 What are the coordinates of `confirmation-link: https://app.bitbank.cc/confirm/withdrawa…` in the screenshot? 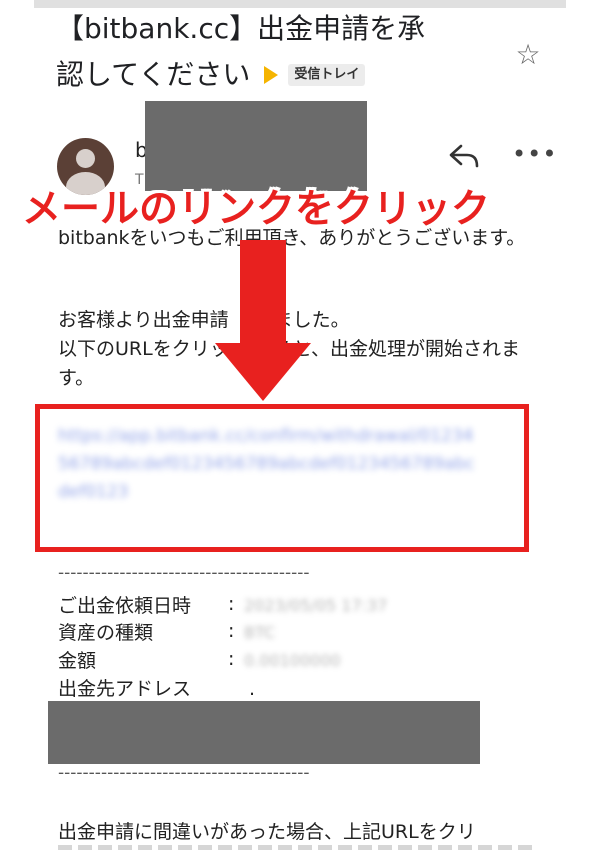 It's located at (268, 464).